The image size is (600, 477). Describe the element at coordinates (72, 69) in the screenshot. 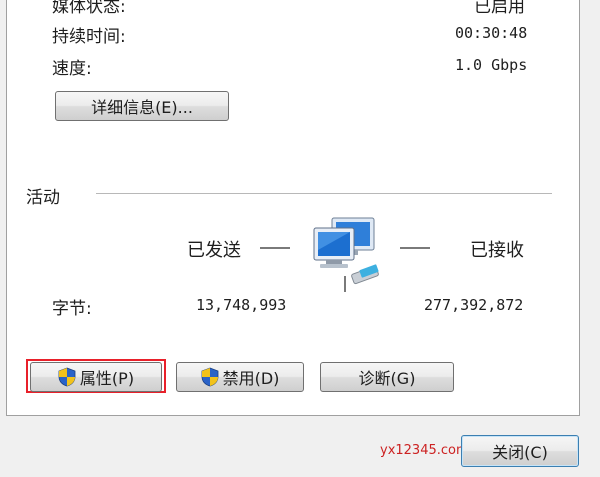

I see `speed-label: 速度:` at that location.